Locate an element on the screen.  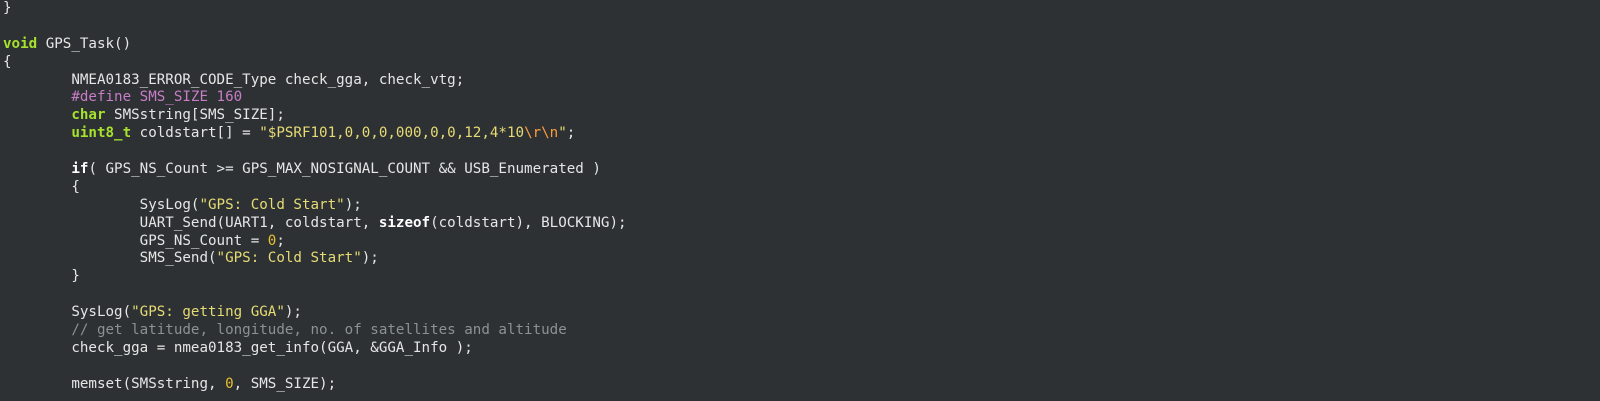
code-line: char SMSstring[SMS_SIZE]; is located at coordinates (800, 116).